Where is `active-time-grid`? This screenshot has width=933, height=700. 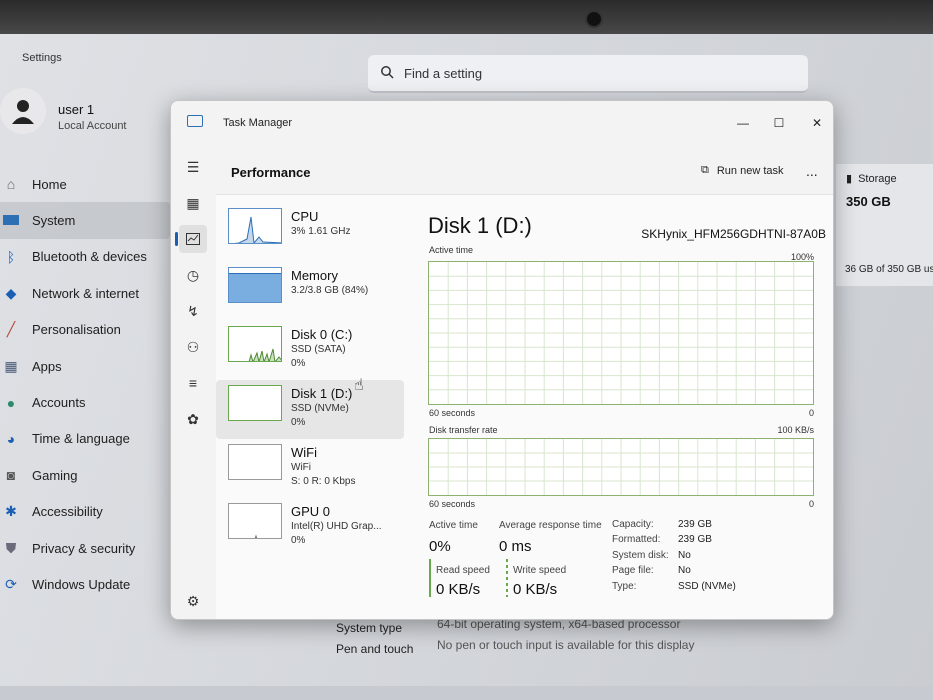
active-time-grid is located at coordinates (621, 333).